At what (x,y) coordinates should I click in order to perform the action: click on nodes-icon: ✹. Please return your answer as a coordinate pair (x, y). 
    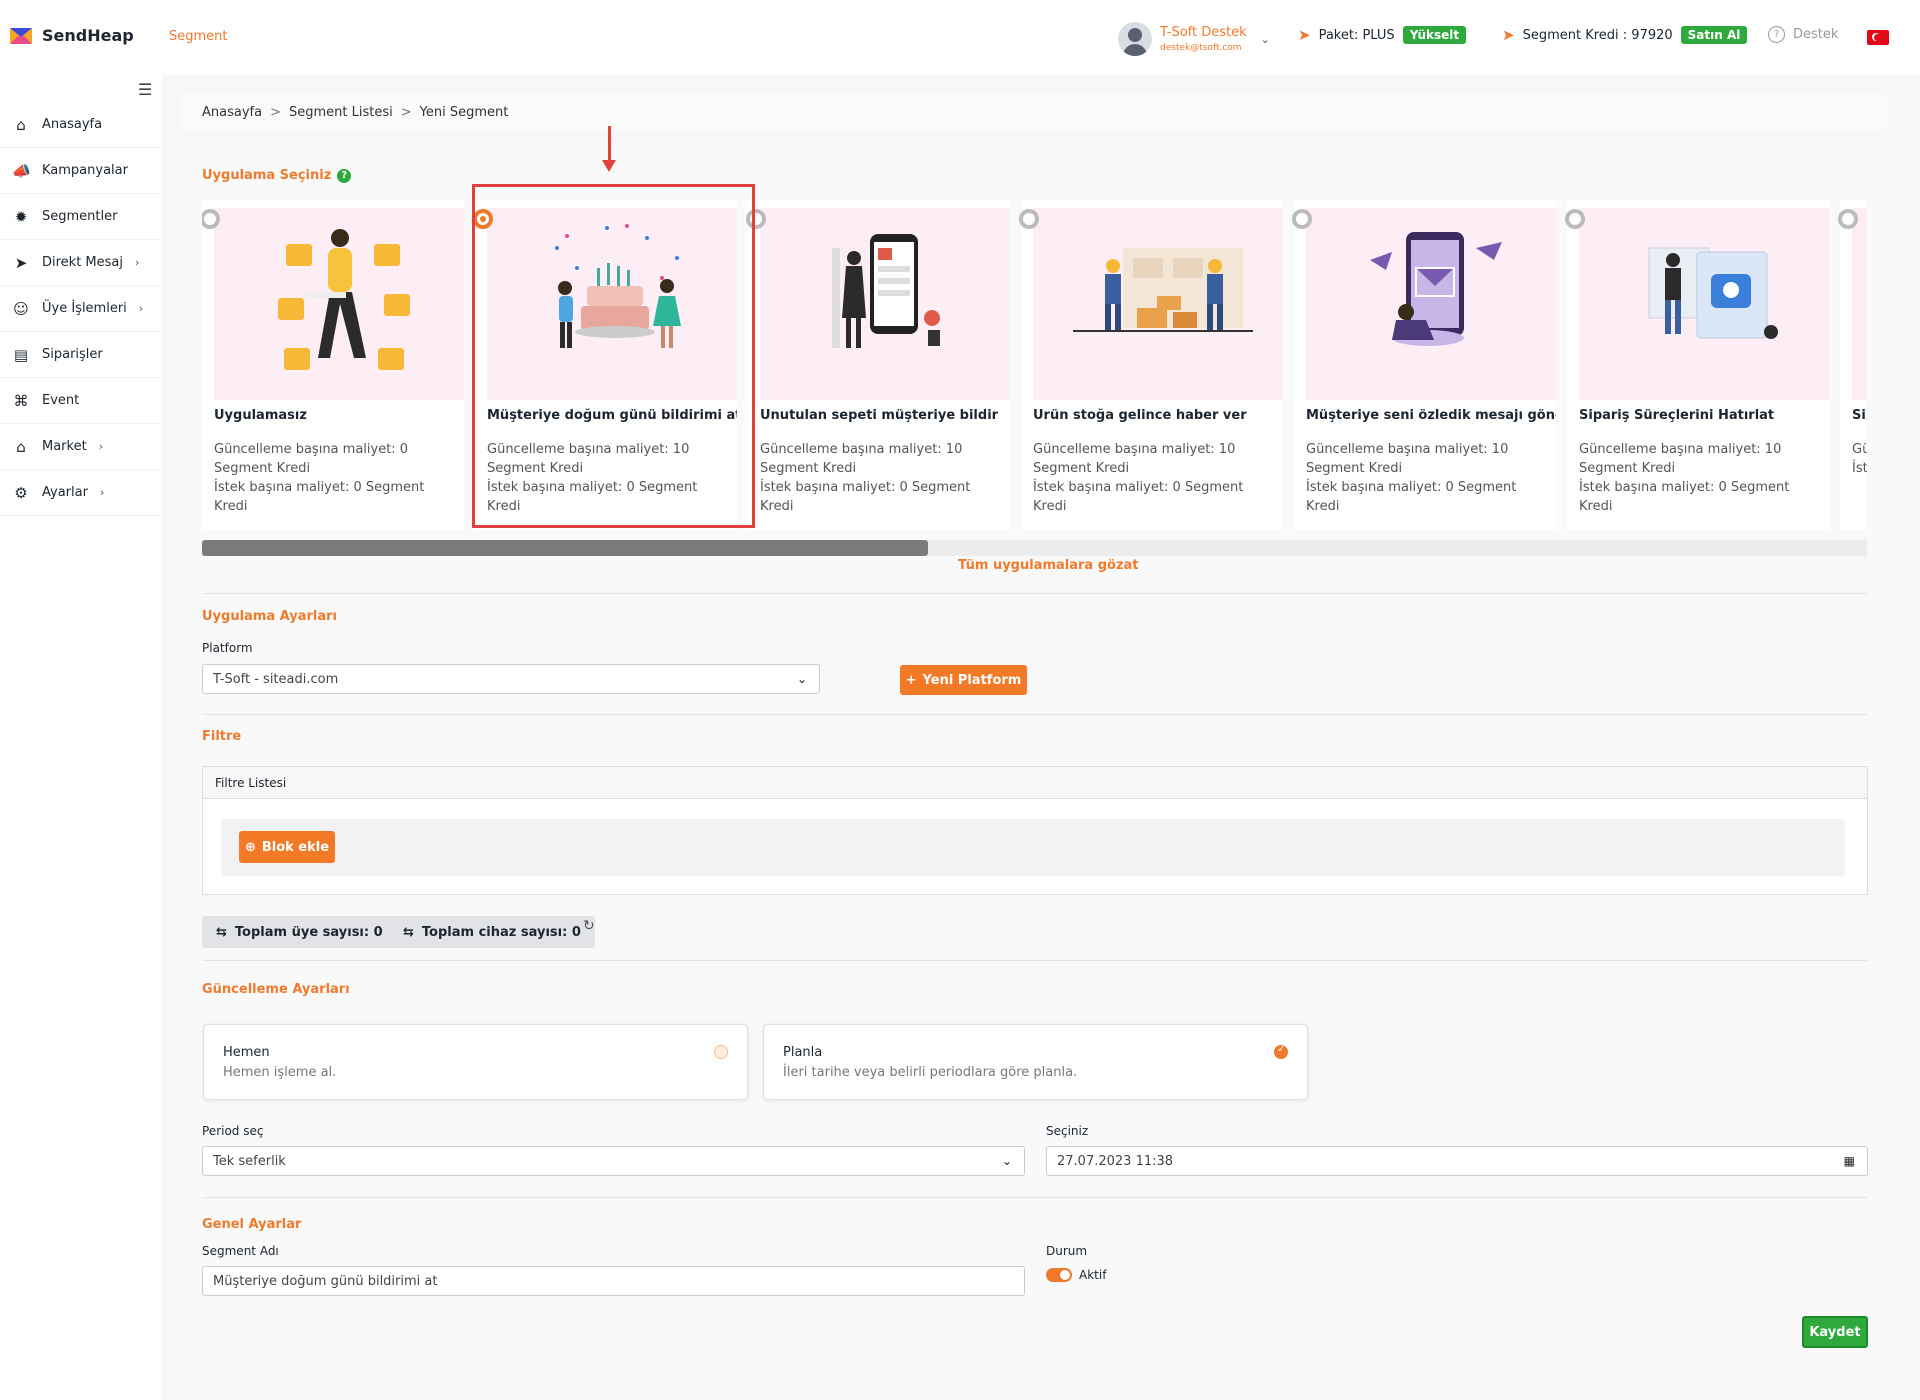
    Looking at the image, I should click on (21, 216).